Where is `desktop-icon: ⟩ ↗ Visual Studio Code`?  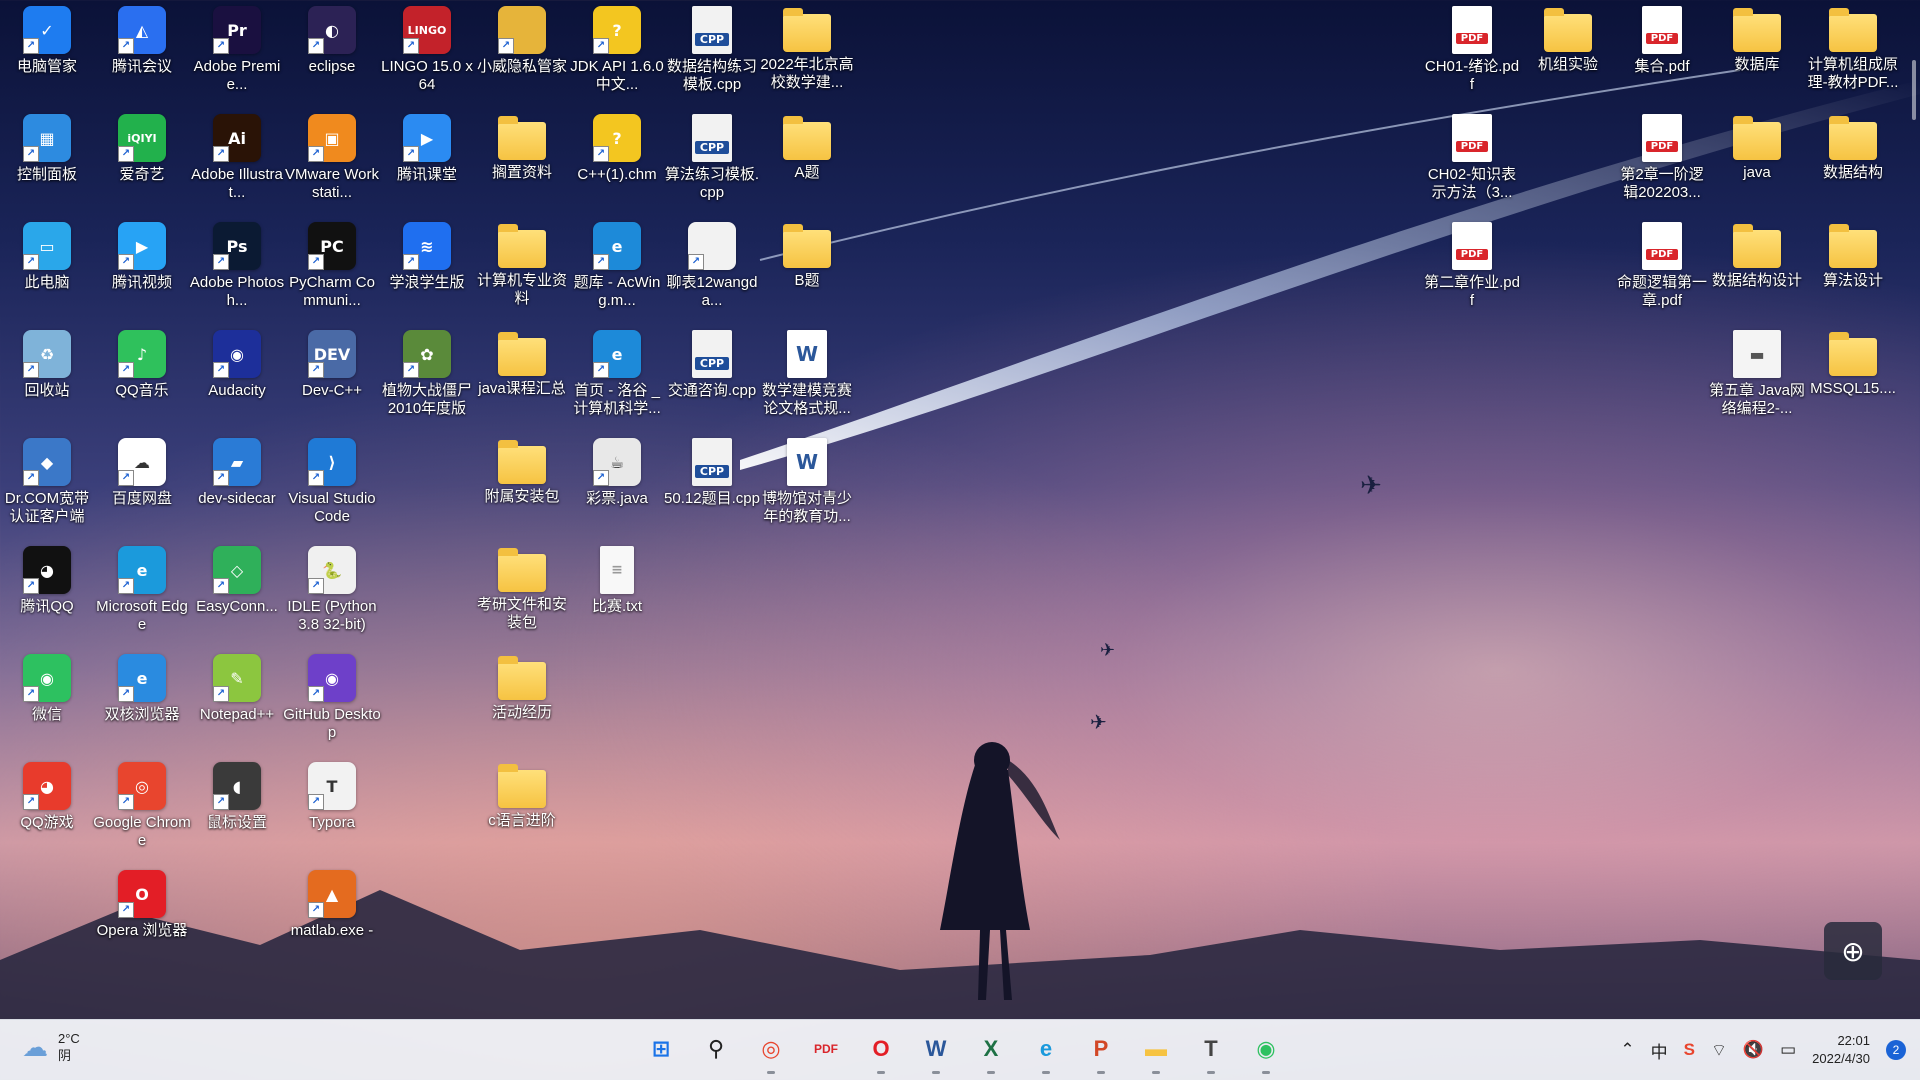
desktop-icon: ⟩ ↗ Visual Studio Code is located at coordinates (332, 485).